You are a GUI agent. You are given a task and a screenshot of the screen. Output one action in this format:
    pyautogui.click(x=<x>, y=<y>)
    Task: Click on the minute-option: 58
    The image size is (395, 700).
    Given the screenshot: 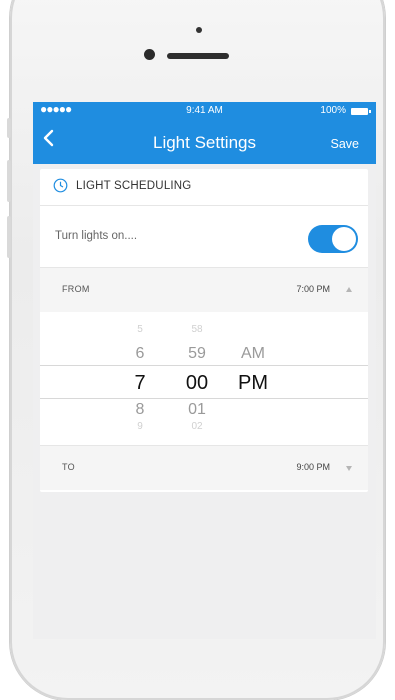 What is the action you would take?
    pyautogui.click(x=197, y=329)
    